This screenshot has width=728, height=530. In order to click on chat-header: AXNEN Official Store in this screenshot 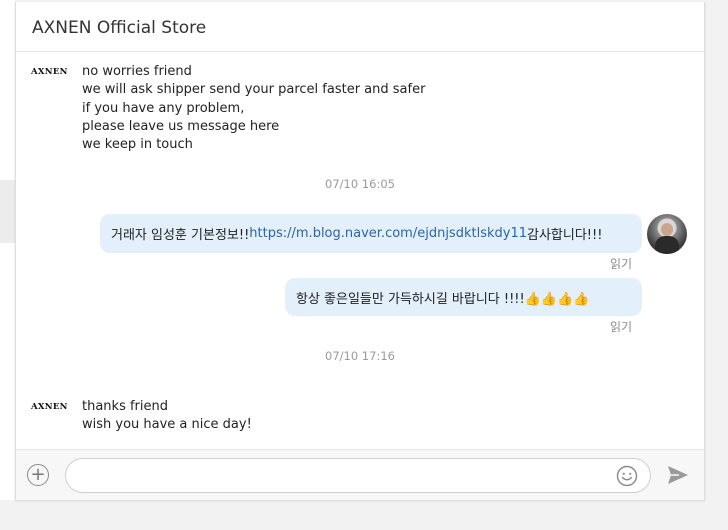, I will do `click(360, 27)`.